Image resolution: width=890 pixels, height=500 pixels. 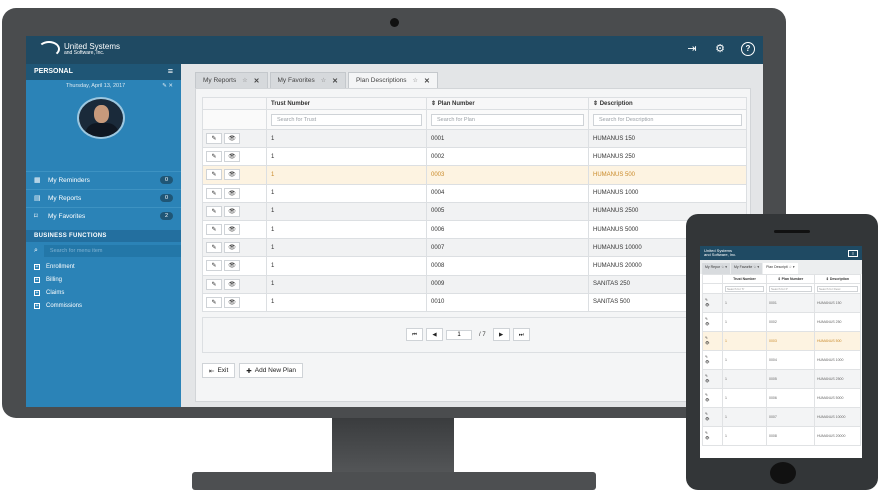 What do you see at coordinates (744, 288) in the screenshot?
I see `mobile-trust-search-input: Search for Tr` at bounding box center [744, 288].